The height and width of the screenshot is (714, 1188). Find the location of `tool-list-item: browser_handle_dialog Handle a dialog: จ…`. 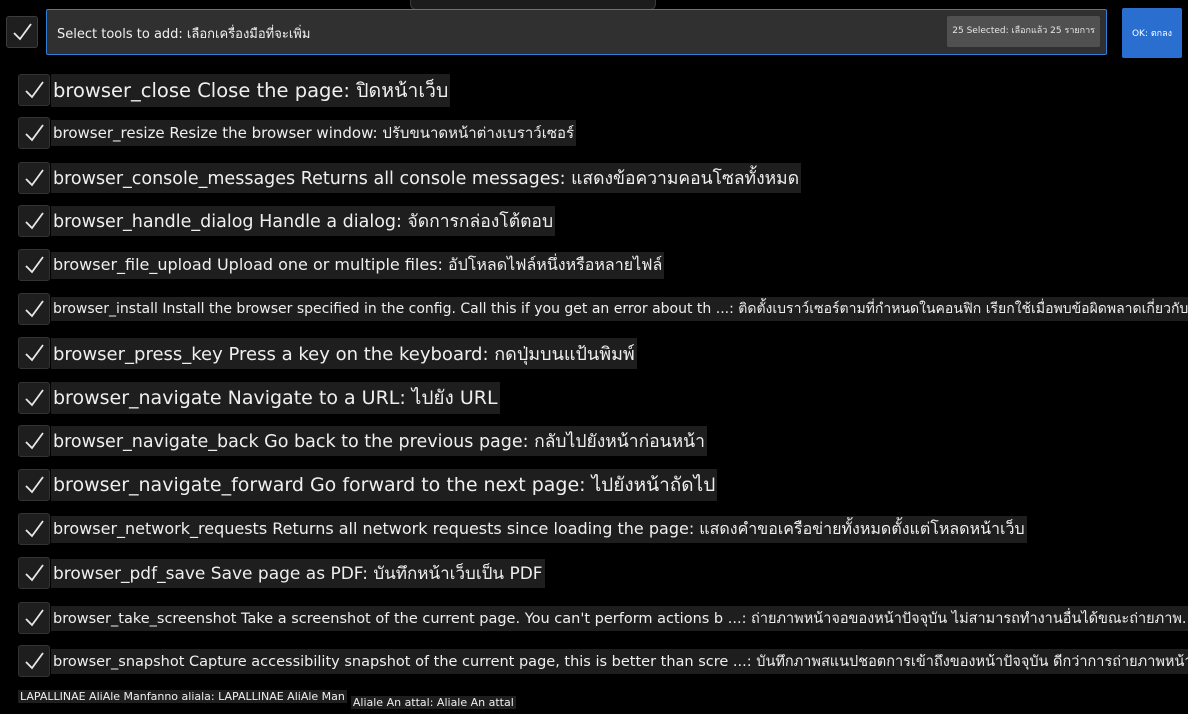

tool-list-item: browser_handle_dialog Handle a dialog: จ… is located at coordinates (287, 221).